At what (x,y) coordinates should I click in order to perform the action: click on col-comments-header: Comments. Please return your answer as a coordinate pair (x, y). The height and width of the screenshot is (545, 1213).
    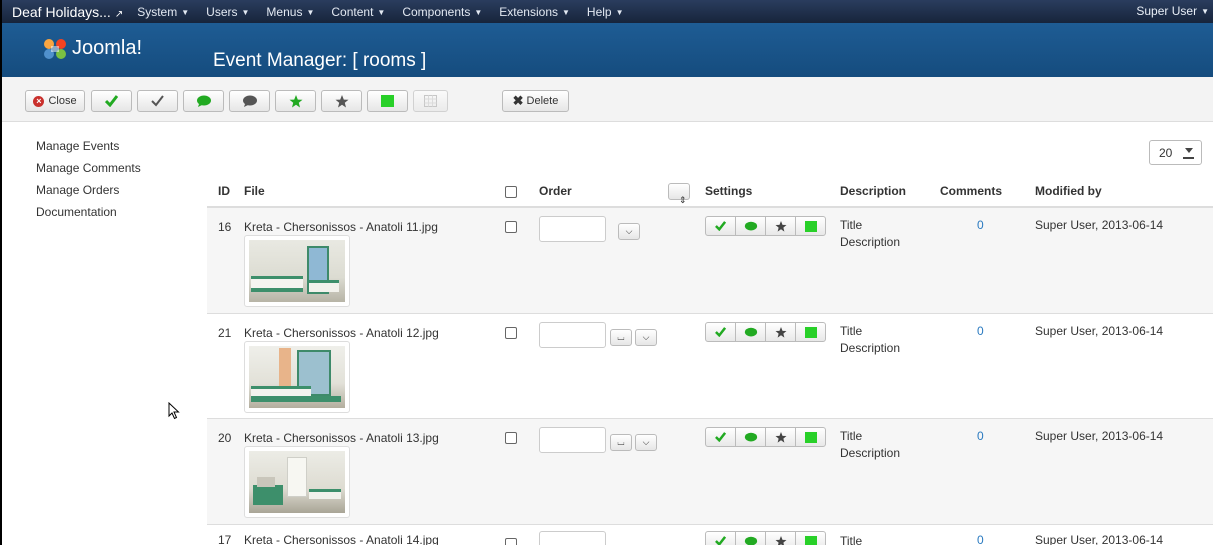
    Looking at the image, I should click on (971, 191).